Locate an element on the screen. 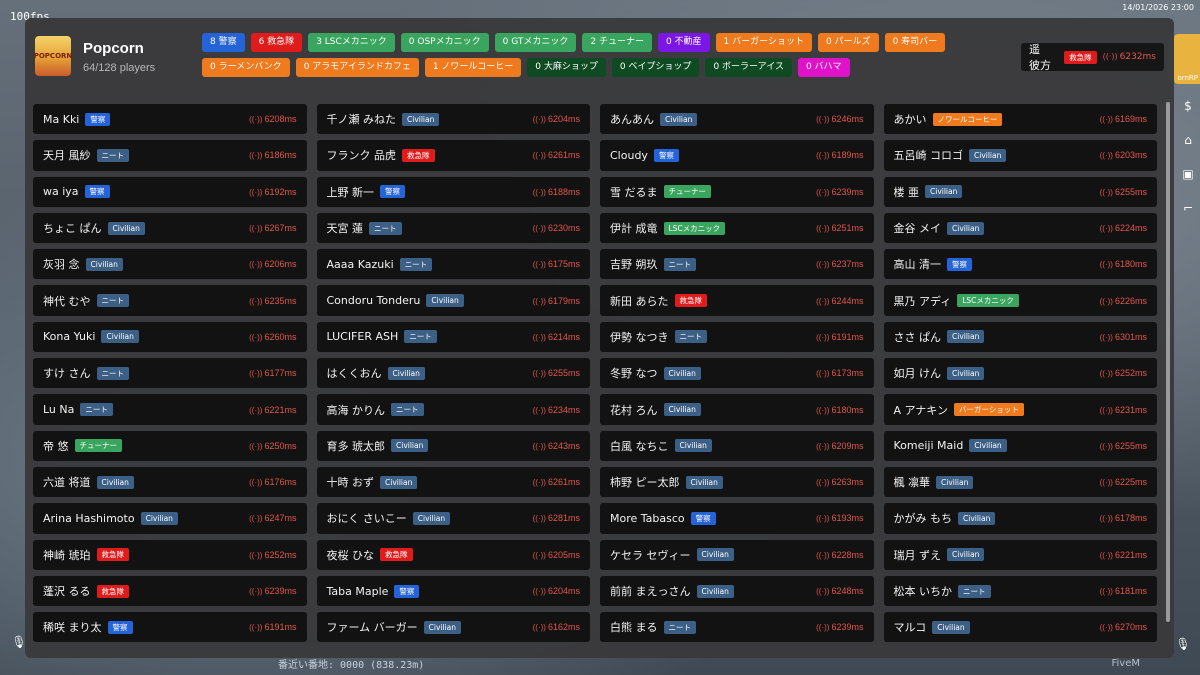 Image resolution: width=1200 pixels, height=675 pixels. player-ping: ((·)) 6261ms is located at coordinates (556, 482).